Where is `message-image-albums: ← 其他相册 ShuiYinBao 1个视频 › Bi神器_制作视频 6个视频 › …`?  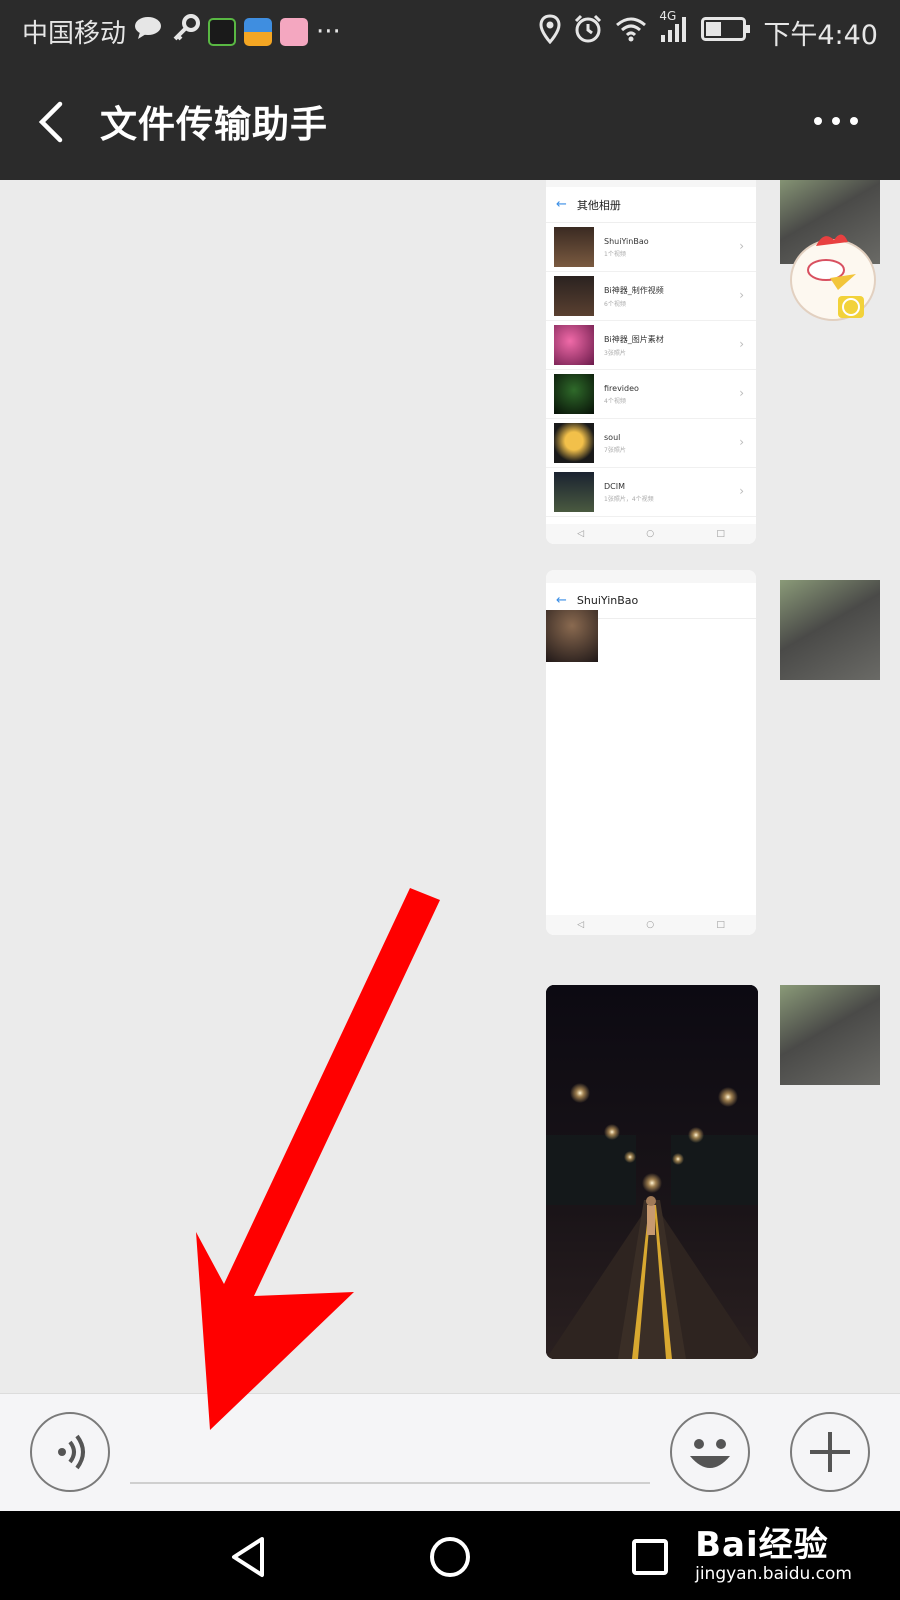 message-image-albums: ← 其他相册 ShuiYinBao 1个视频 › Bi神器_制作视频 6个视频 › … is located at coordinates (651, 362).